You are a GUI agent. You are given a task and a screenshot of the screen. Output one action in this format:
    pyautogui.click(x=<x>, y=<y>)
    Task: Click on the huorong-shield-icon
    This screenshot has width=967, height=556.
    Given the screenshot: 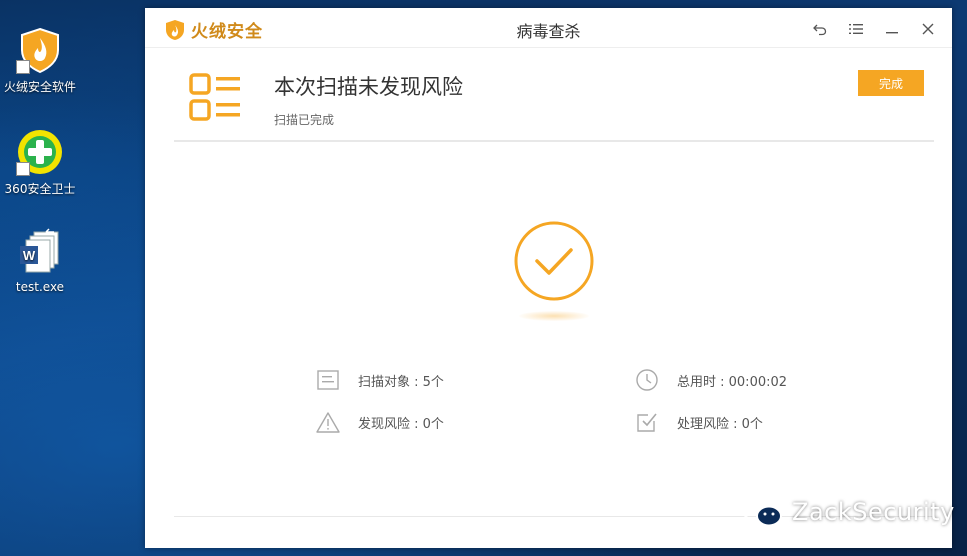 What is the action you would take?
    pyautogui.click(x=40, y=50)
    